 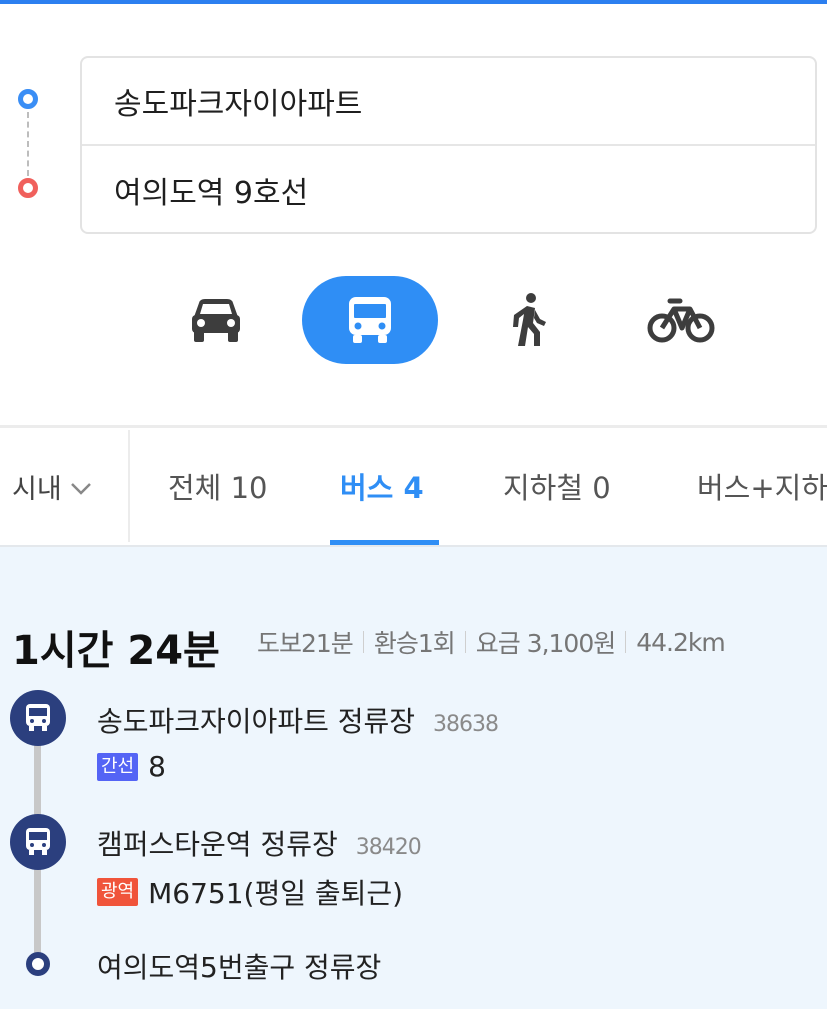 I want to click on origin-marker-icon, so click(x=28, y=99).